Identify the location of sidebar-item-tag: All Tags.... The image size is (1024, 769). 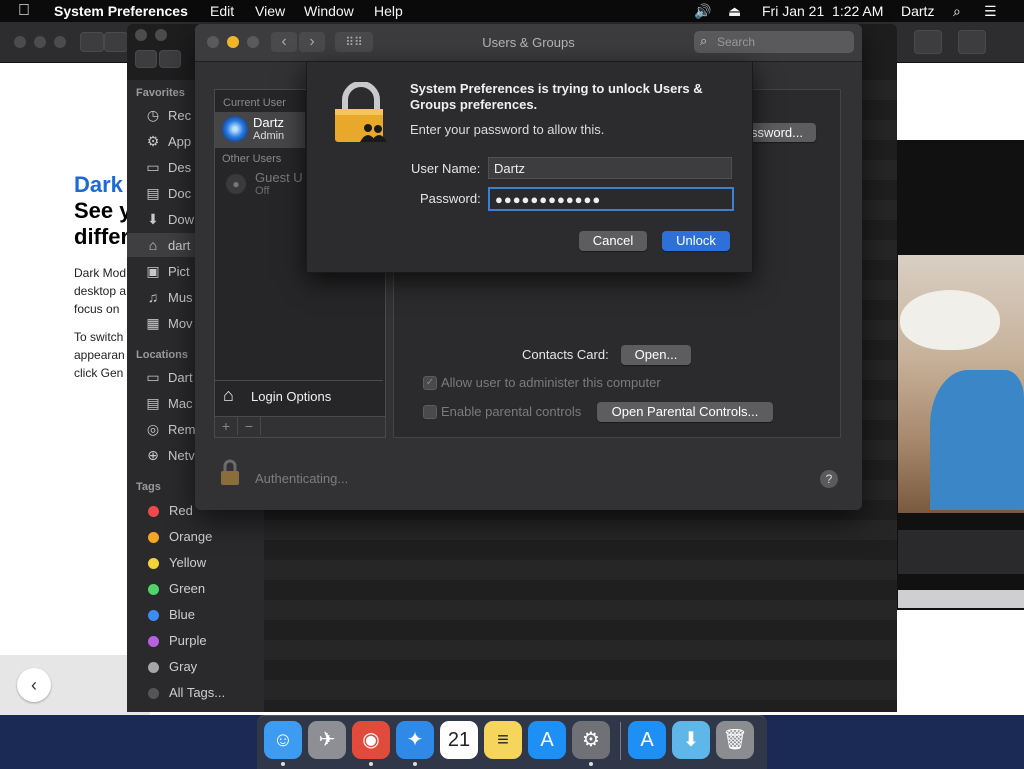
(197, 692).